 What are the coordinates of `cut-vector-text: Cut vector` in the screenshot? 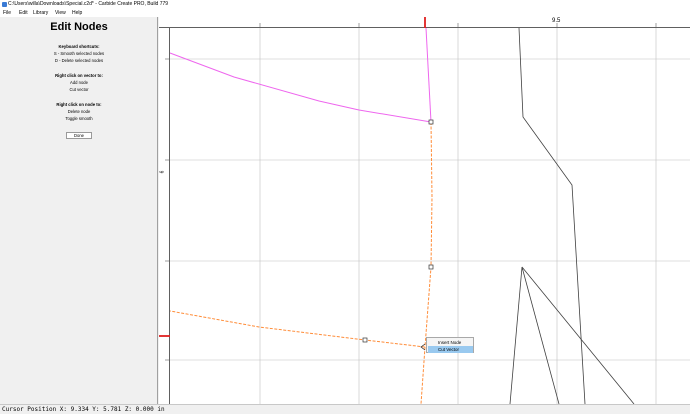 It's located at (79, 89).